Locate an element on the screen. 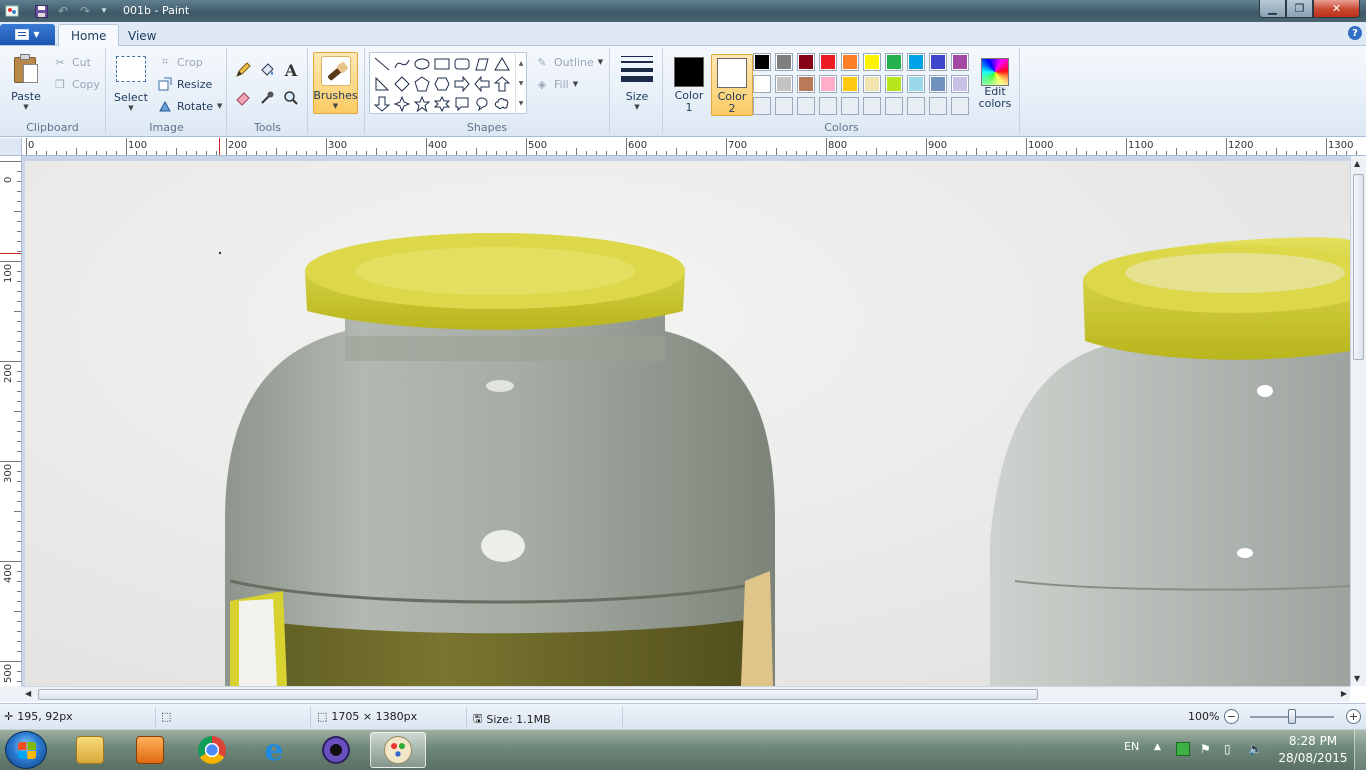  right-triangle-shape-icon is located at coordinates (381, 83).